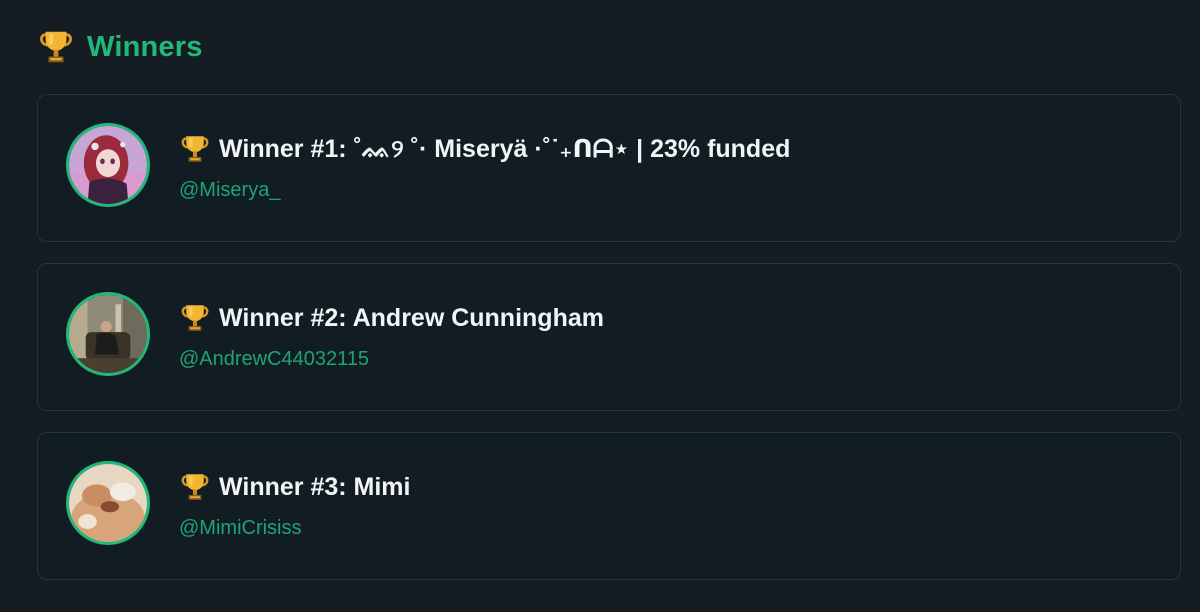 This screenshot has height=612, width=1200. I want to click on winner-handle: @AndrewC44032115, so click(274, 359).